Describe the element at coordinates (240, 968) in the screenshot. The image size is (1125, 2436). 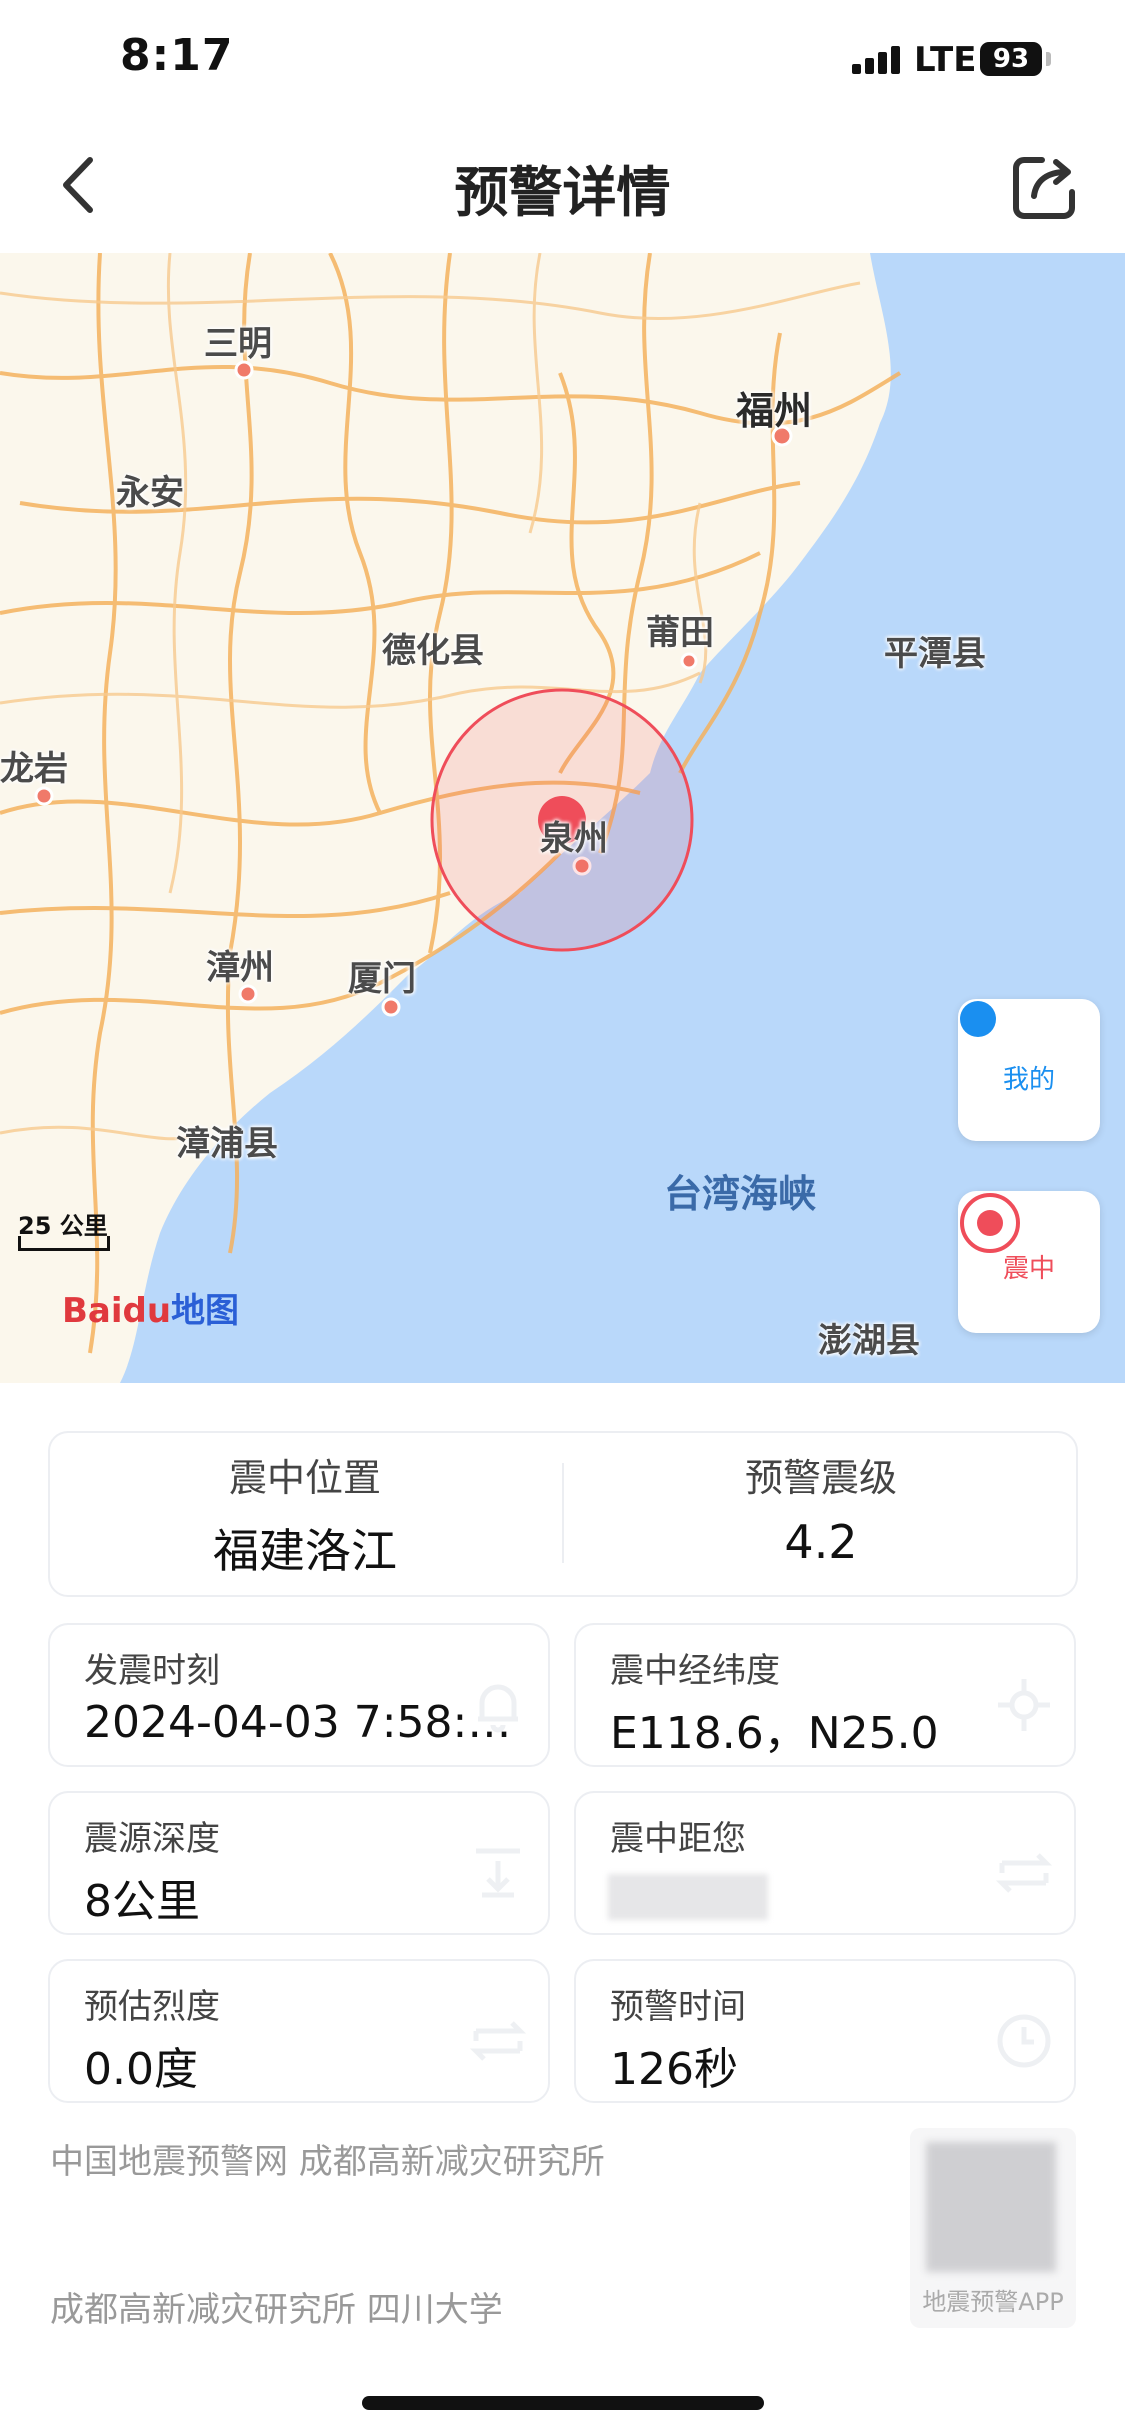
I see `map-label-zhangzhou: 漳州` at that location.